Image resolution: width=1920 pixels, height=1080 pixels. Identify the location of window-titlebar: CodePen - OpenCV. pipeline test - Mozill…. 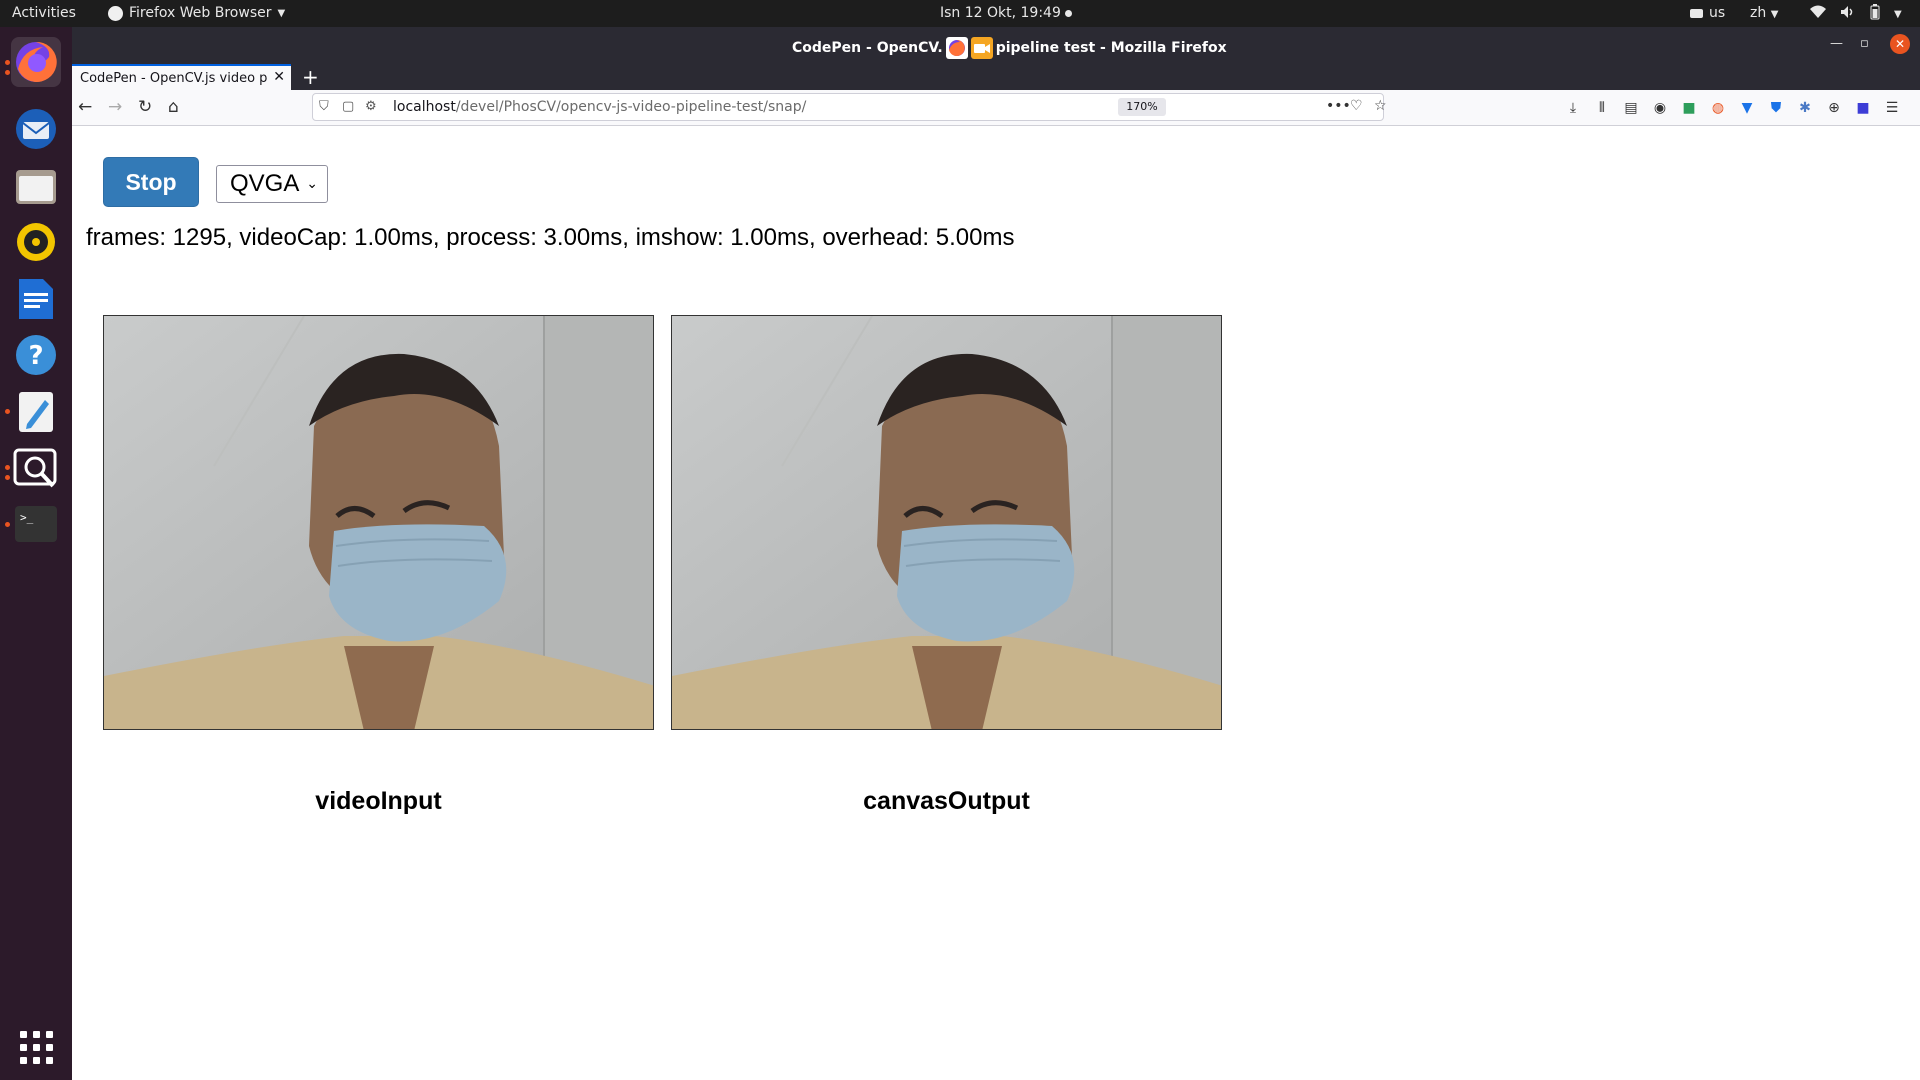
(996, 45).